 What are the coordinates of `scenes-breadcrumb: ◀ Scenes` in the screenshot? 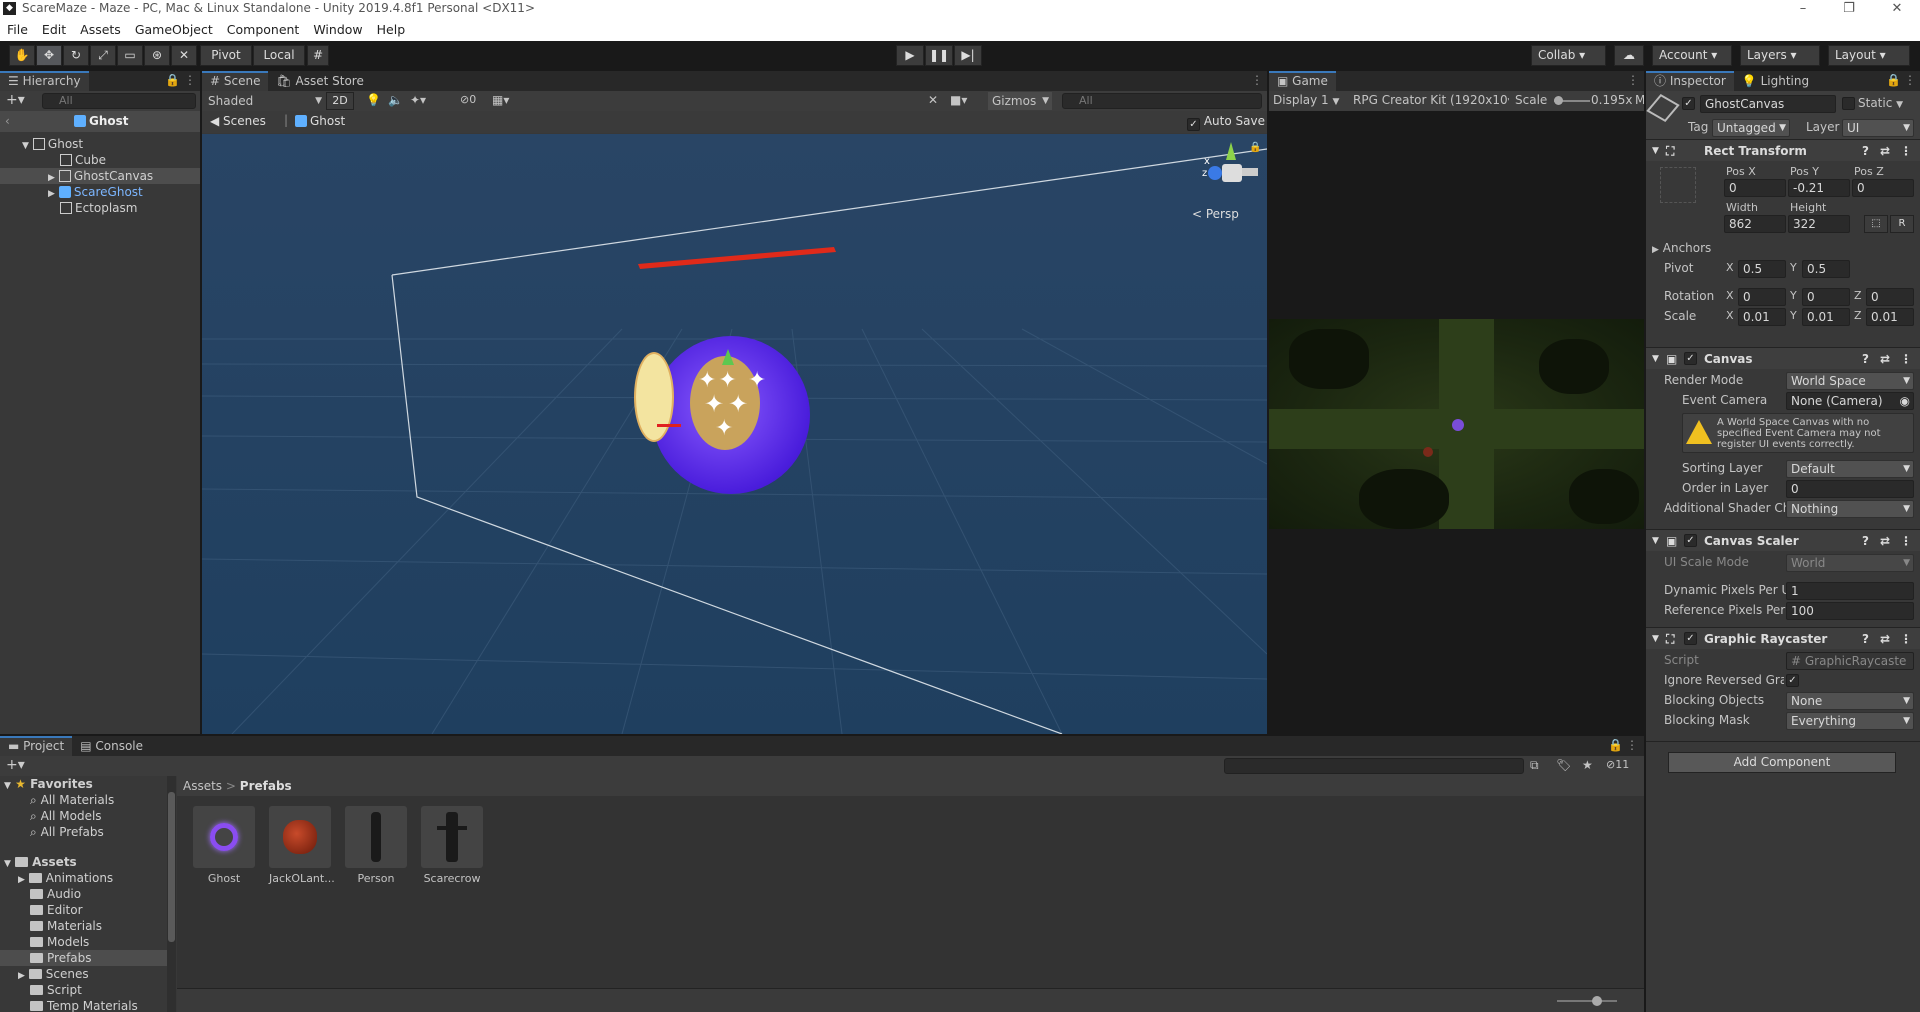 It's located at (238, 121).